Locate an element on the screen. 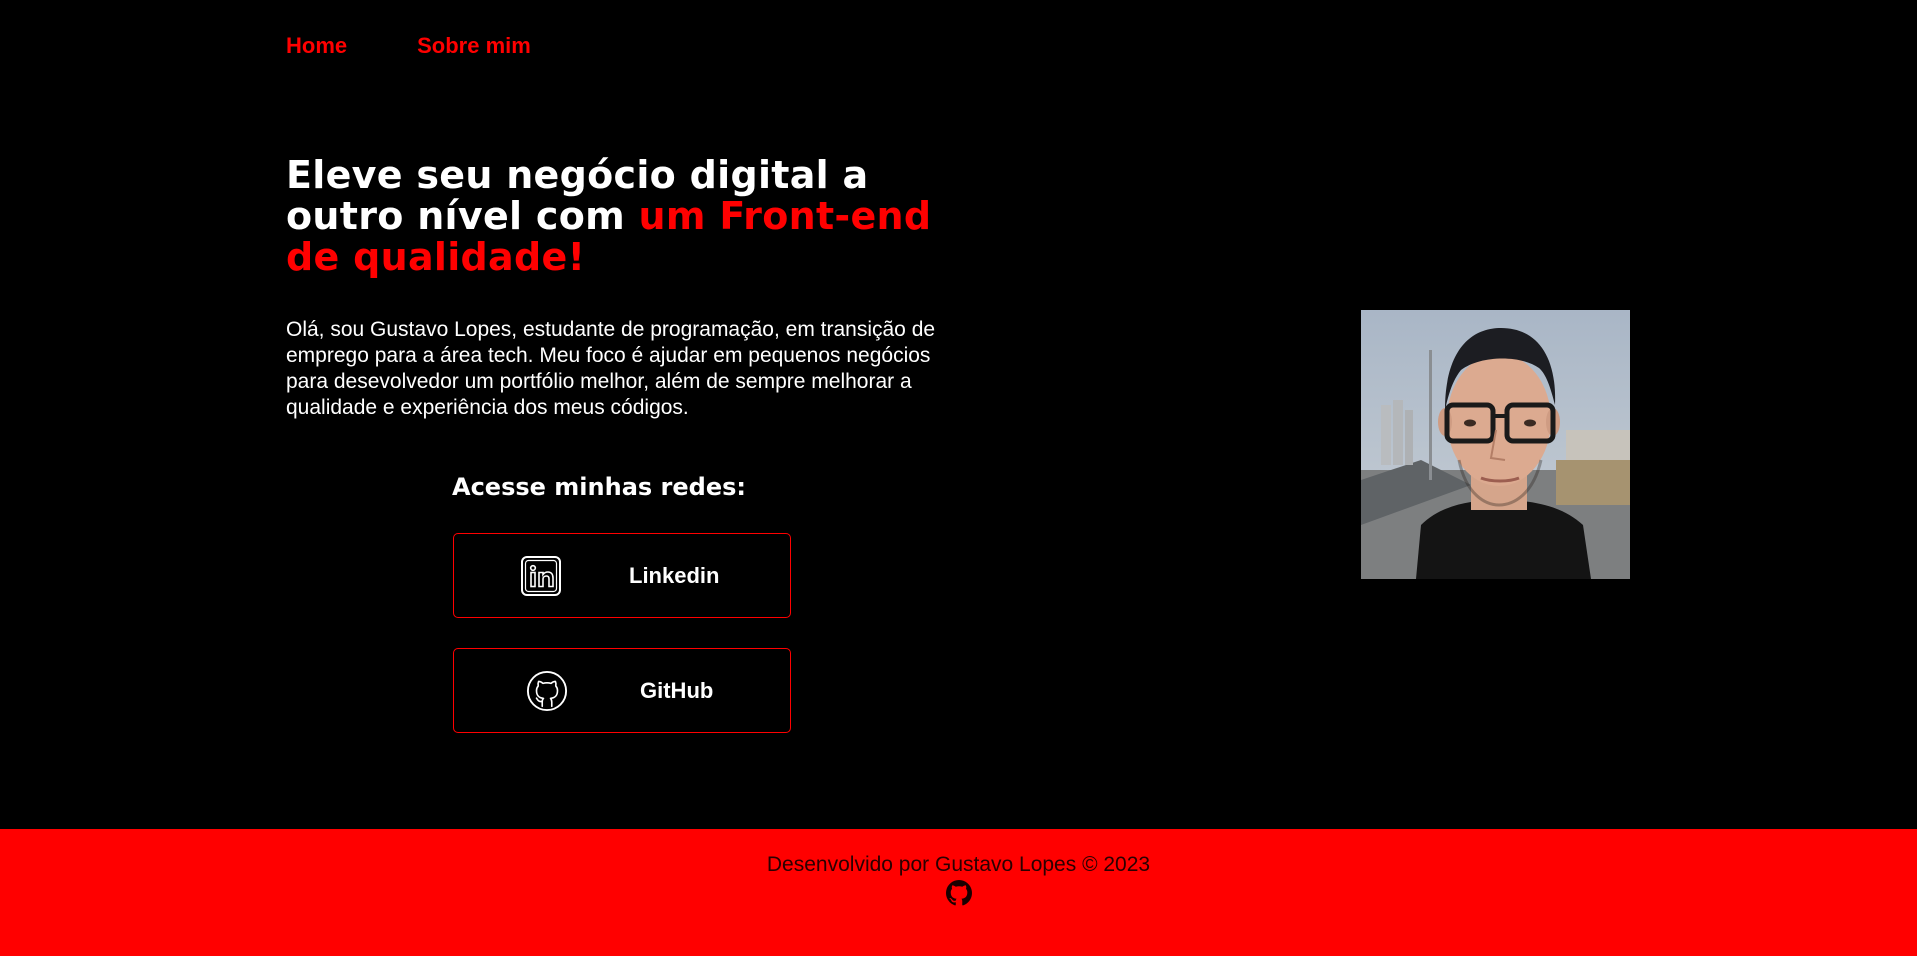 The image size is (1917, 956). socials-title: Acesse minhas redes: is located at coordinates (599, 487).